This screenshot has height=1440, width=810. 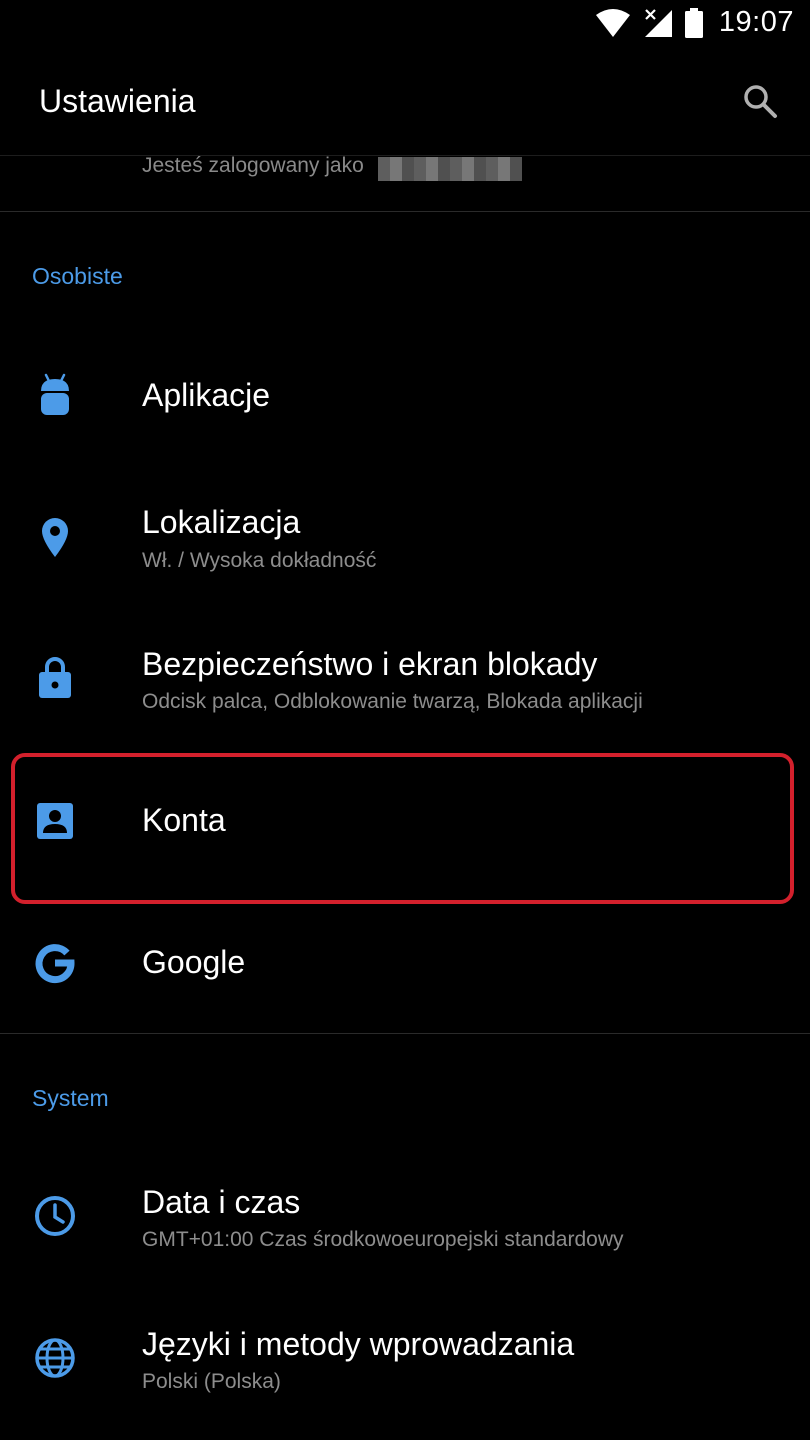 What do you see at coordinates (55, 963) in the screenshot?
I see `google-icon` at bounding box center [55, 963].